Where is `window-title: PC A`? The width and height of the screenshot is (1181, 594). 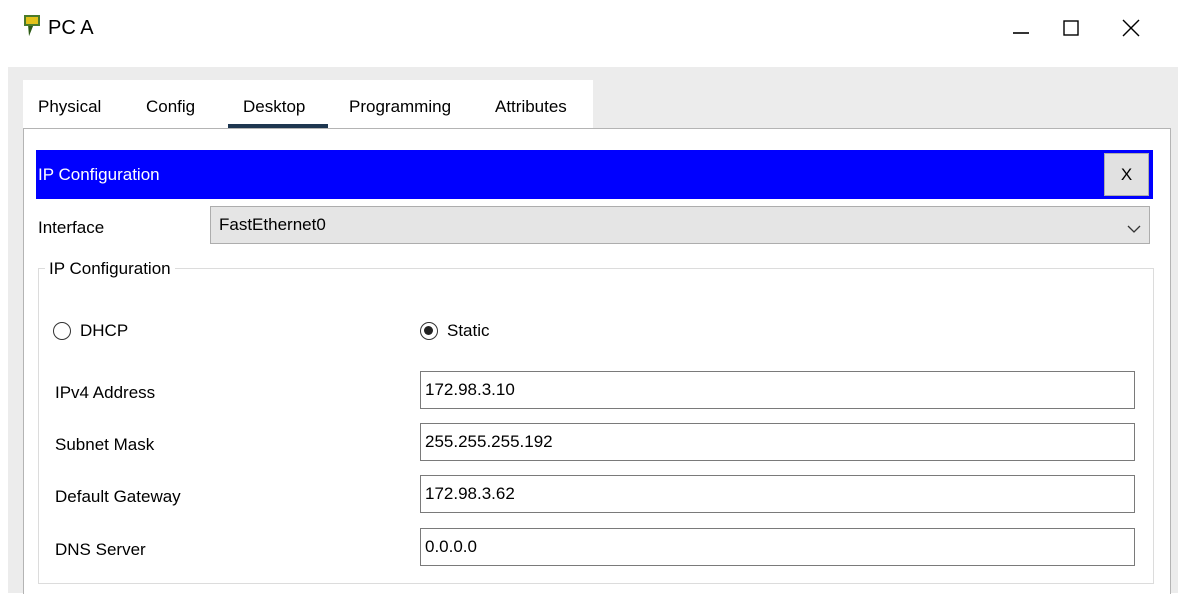 window-title: PC A is located at coordinates (71, 28).